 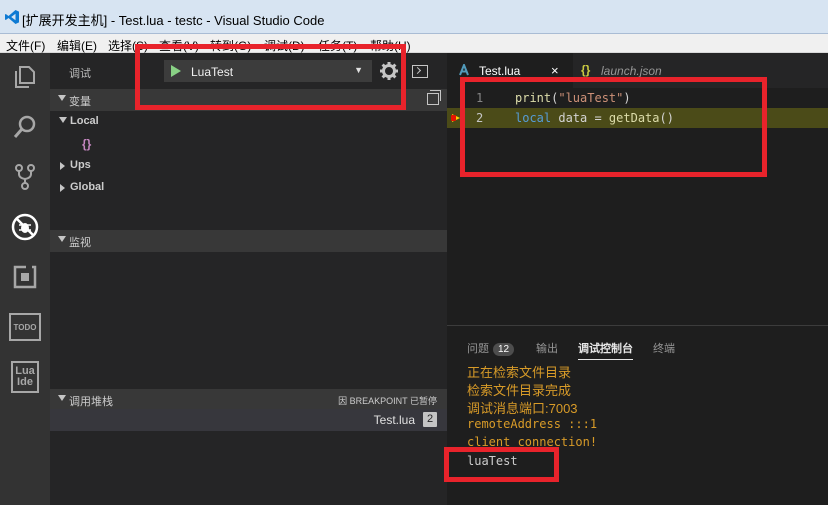 What do you see at coordinates (532, 442) in the screenshot?
I see `console-line: client connection!` at bounding box center [532, 442].